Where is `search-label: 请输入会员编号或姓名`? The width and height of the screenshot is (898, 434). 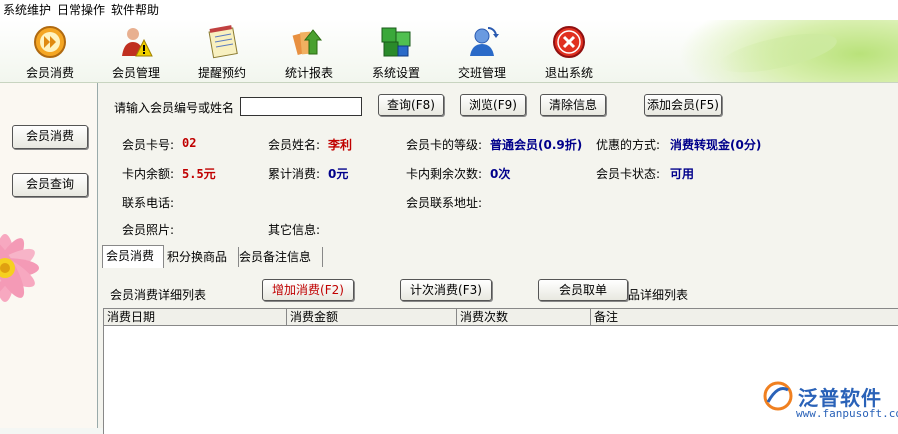
search-label: 请输入会员编号或姓名 is located at coordinates (174, 108).